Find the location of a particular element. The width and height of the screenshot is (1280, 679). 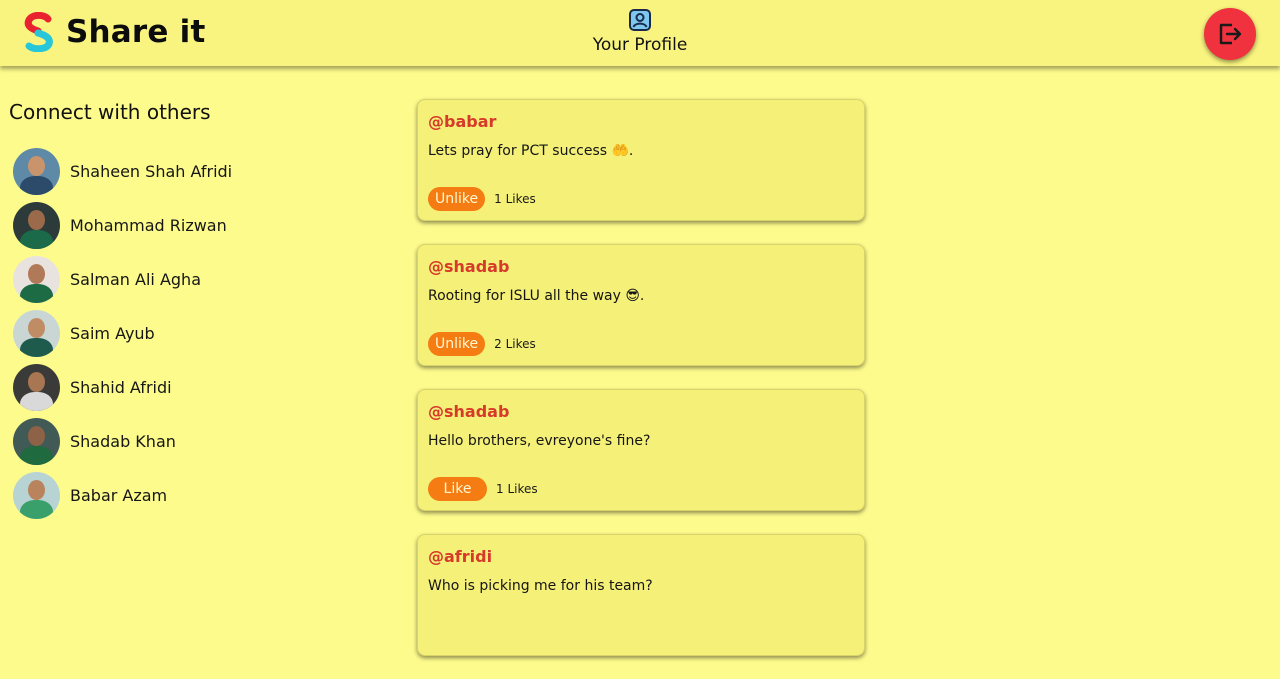

top-bar: Share it Your Profile is located at coordinates (640, 33).